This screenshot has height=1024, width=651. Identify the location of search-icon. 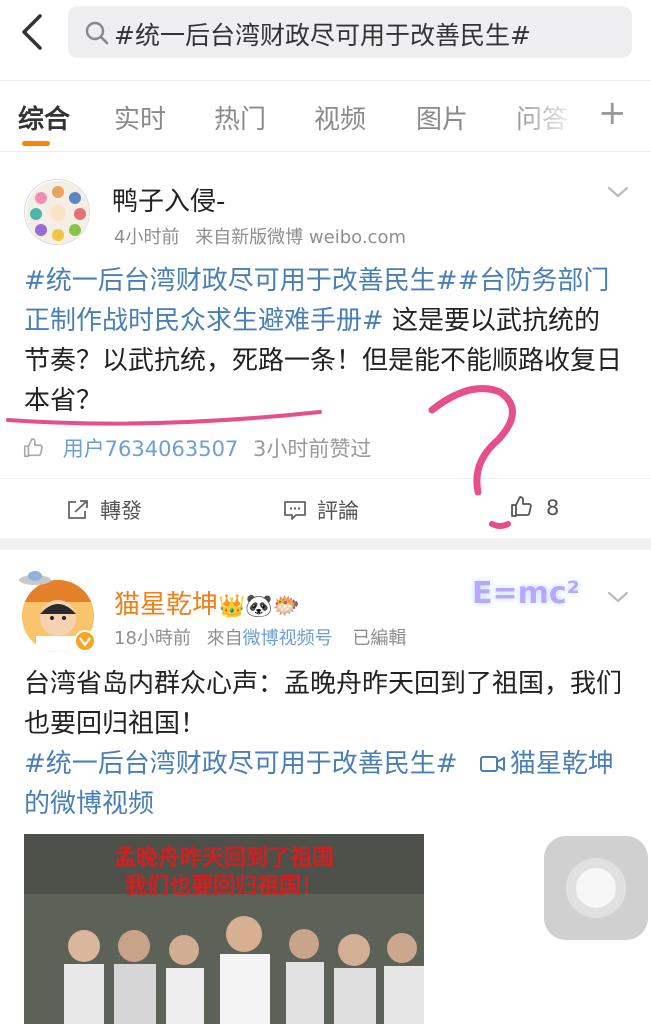
(97, 33).